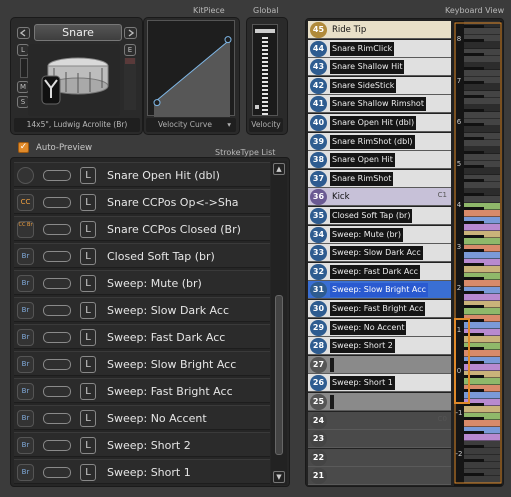 This screenshot has width=511, height=497. What do you see at coordinates (279, 169) in the screenshot?
I see `scroll-up-arrow-icon: ▲` at bounding box center [279, 169].